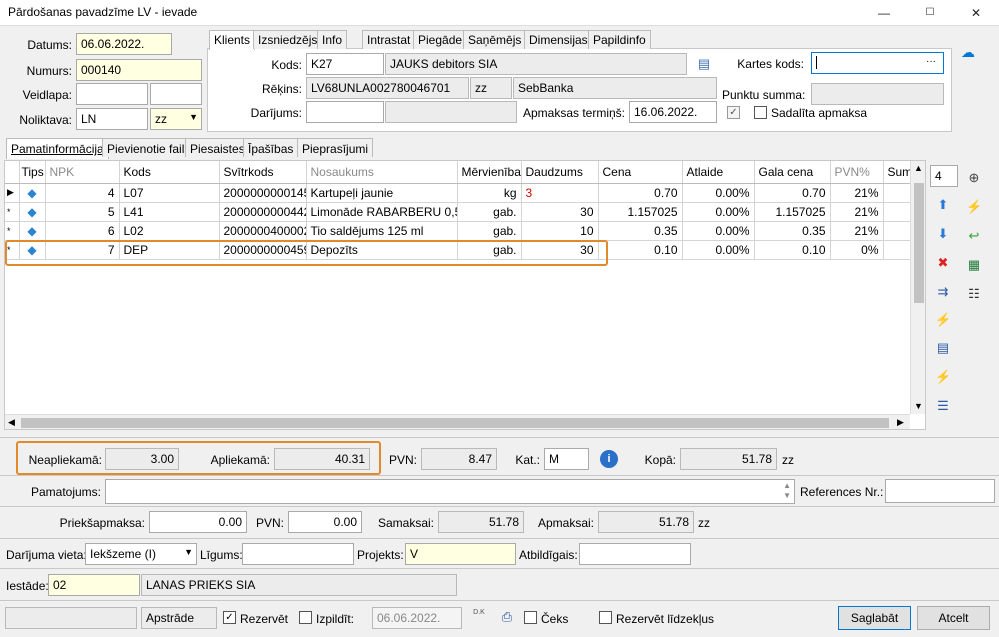 The width and height of the screenshot is (999, 637). What do you see at coordinates (635, 554) in the screenshot?
I see `atbildigais-field` at bounding box center [635, 554].